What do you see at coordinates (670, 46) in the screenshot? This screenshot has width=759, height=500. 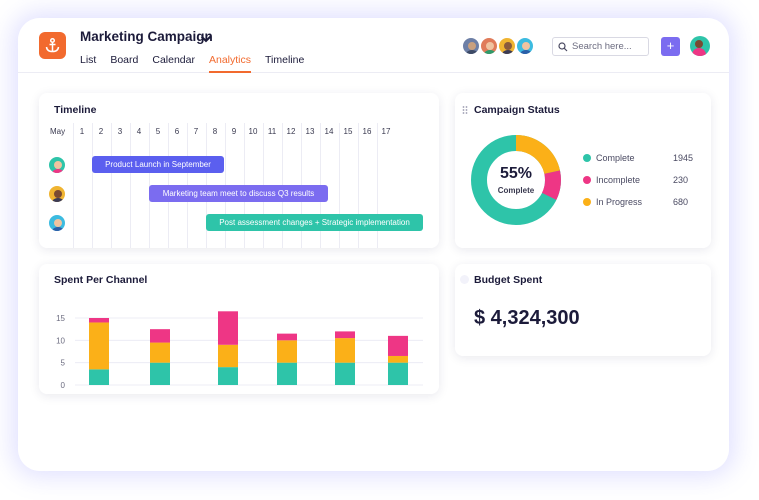 I see `add-button: +` at bounding box center [670, 46].